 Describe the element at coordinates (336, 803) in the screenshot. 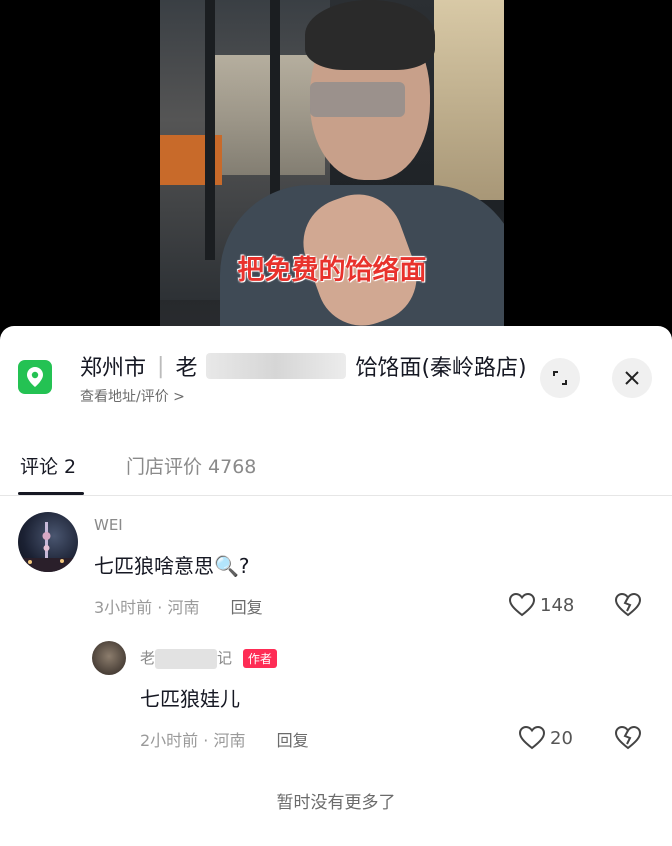

I see `no-more-text: 暂时没有更多了` at that location.